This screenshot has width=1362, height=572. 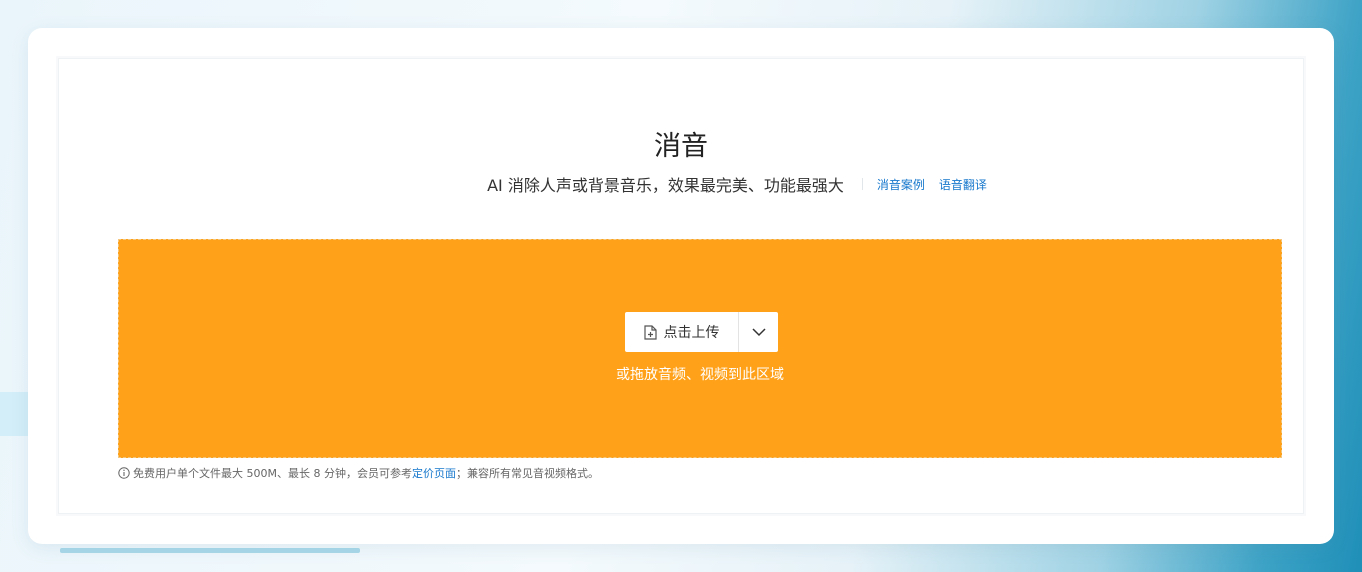 What do you see at coordinates (434, 473) in the screenshot?
I see `pricing-link: 定价页面` at bounding box center [434, 473].